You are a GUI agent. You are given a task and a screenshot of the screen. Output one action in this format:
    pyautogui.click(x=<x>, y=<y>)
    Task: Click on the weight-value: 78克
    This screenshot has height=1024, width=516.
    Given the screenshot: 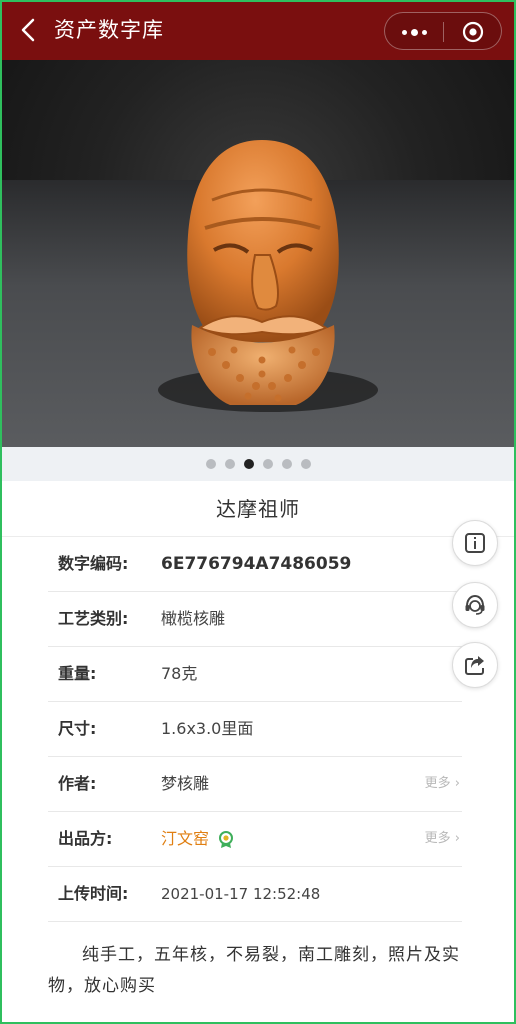 What is the action you would take?
    pyautogui.click(x=179, y=673)
    